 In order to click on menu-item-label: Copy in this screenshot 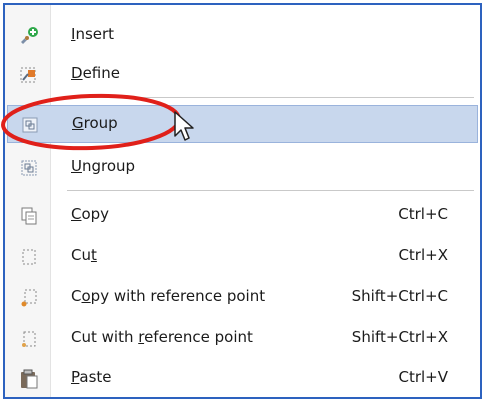, I will do `click(90, 214)`.